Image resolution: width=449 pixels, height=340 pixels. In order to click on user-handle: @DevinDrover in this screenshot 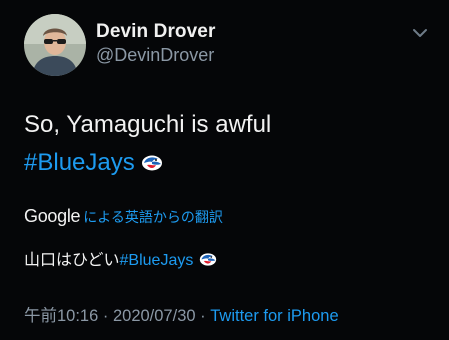, I will do `click(155, 55)`.